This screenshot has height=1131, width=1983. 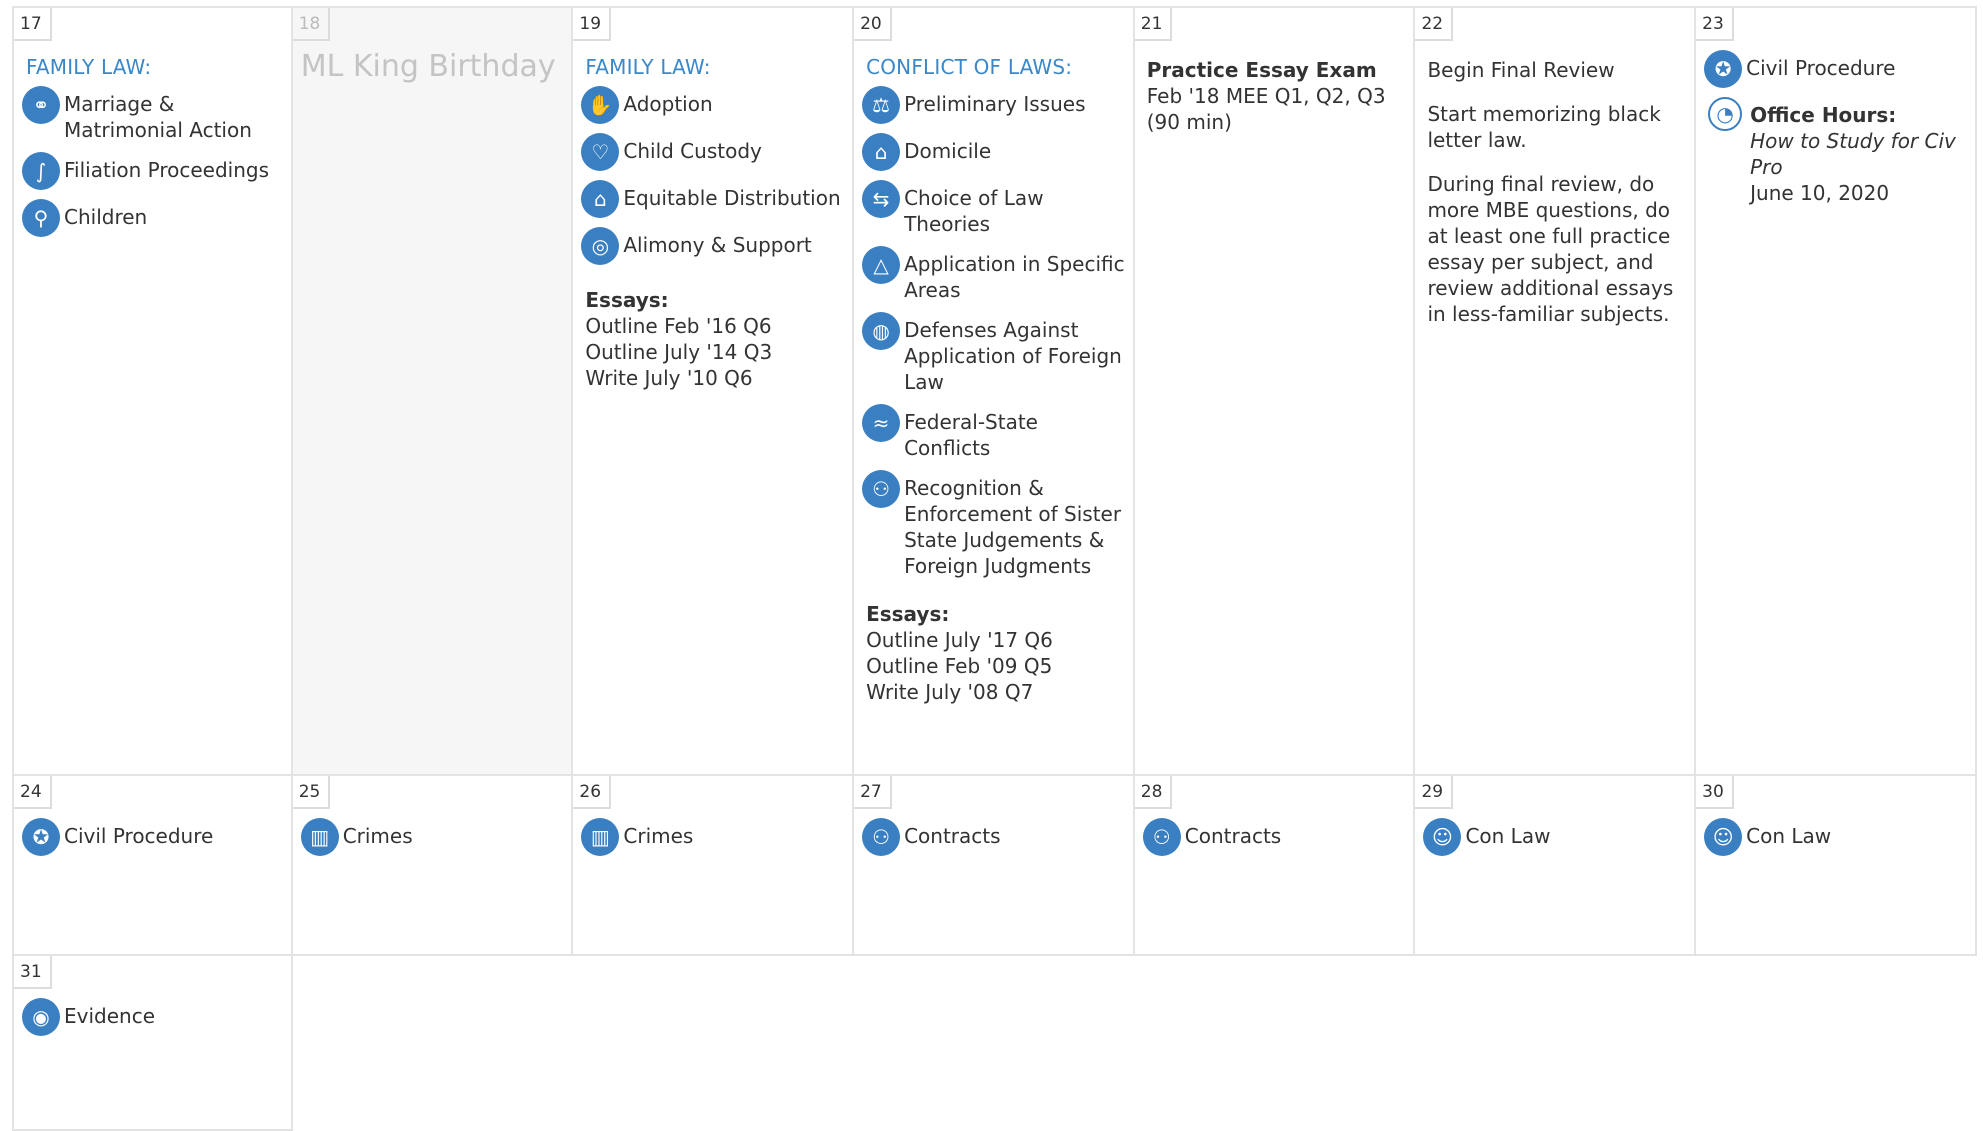 I want to click on topic-item: ⚲ Children, so click(x=152, y=218).